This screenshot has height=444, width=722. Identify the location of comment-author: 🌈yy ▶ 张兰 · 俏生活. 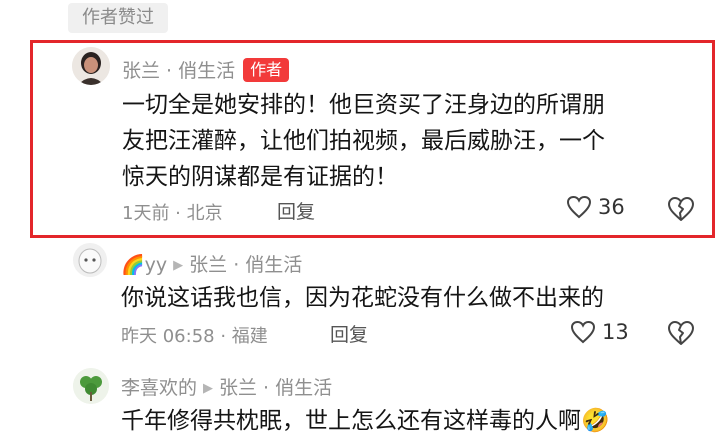
(211, 263).